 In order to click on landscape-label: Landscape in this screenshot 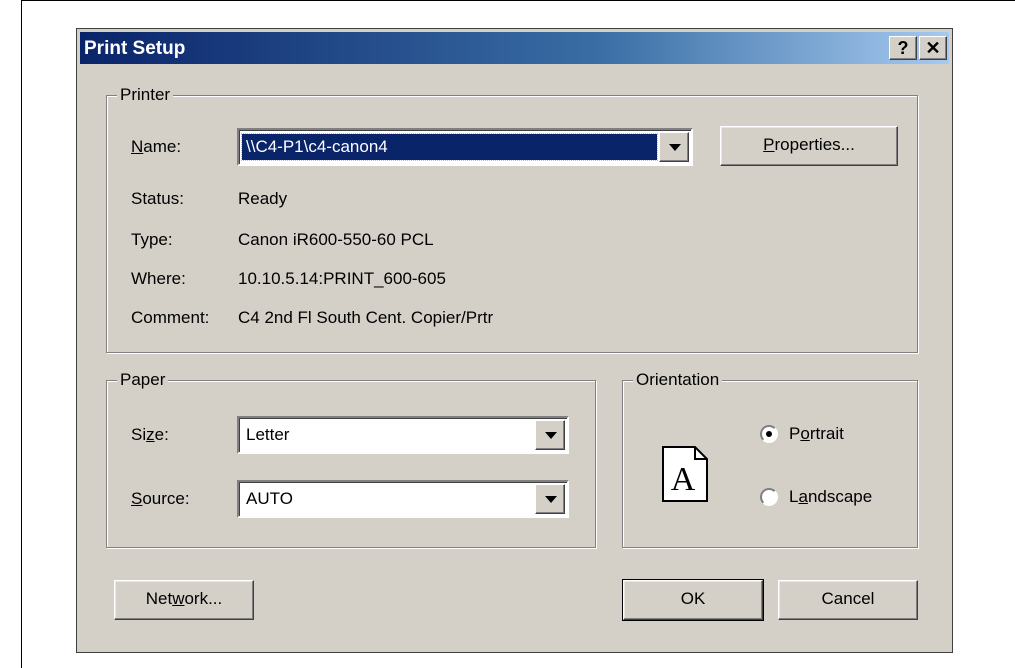, I will do `click(830, 497)`.